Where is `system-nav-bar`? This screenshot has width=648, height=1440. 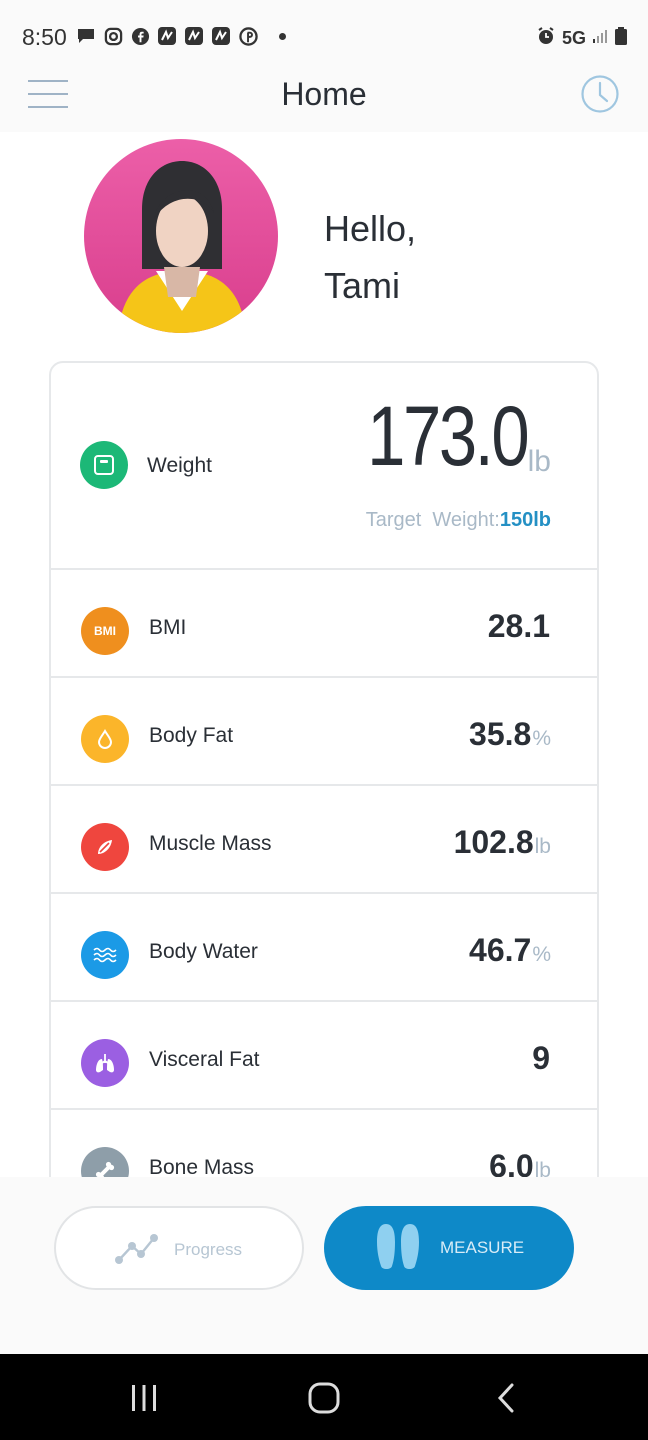 system-nav-bar is located at coordinates (324, 1397).